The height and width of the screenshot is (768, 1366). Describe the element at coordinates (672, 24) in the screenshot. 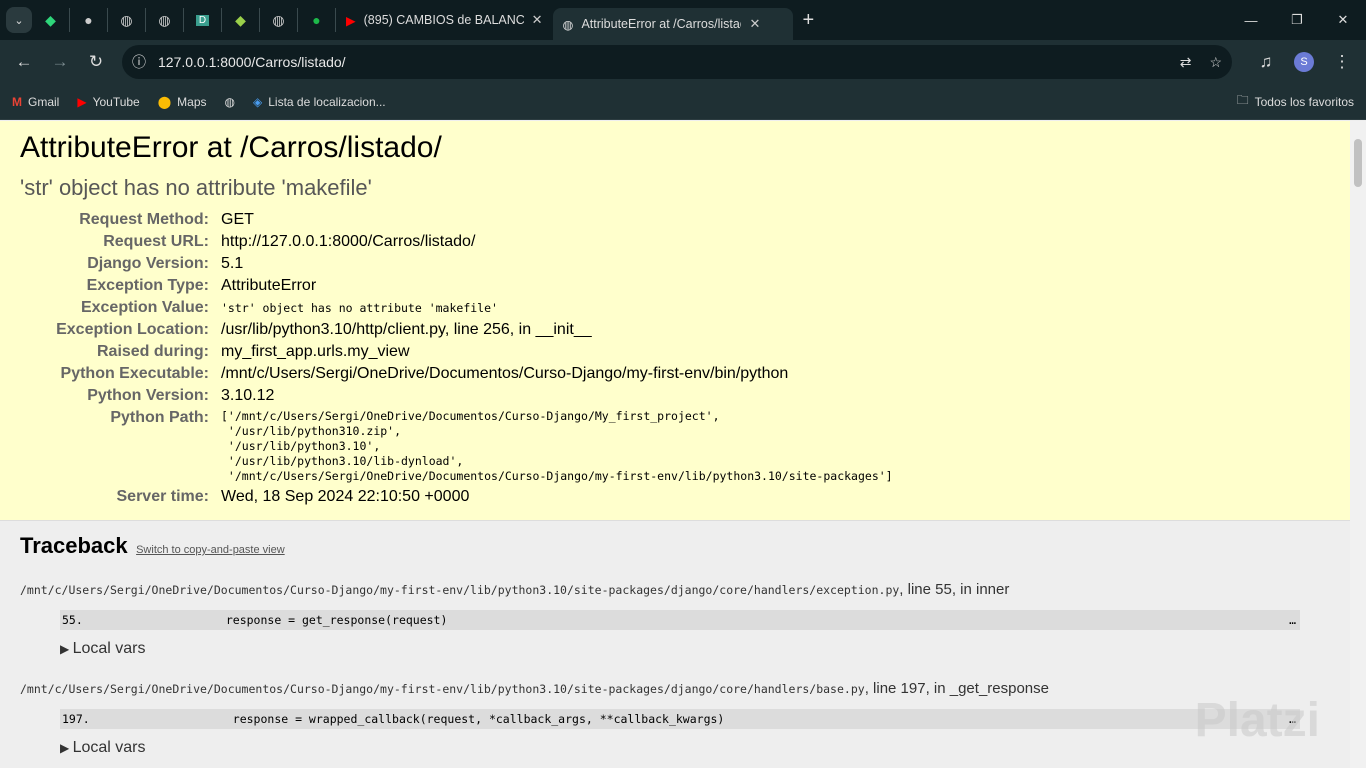

I see `tab-active: ◍ AttributeError at /Carros/listado/ ✕` at that location.